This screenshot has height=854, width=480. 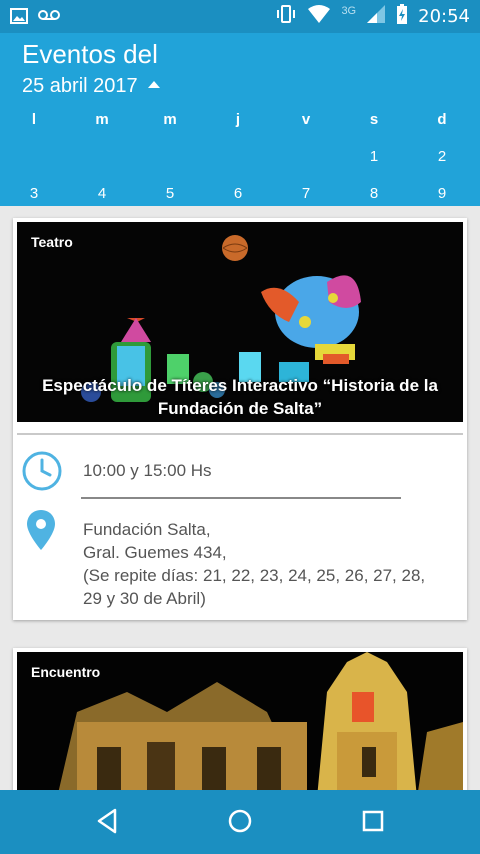 What do you see at coordinates (34, 193) in the screenshot?
I see `calendar-day: 3` at bounding box center [34, 193].